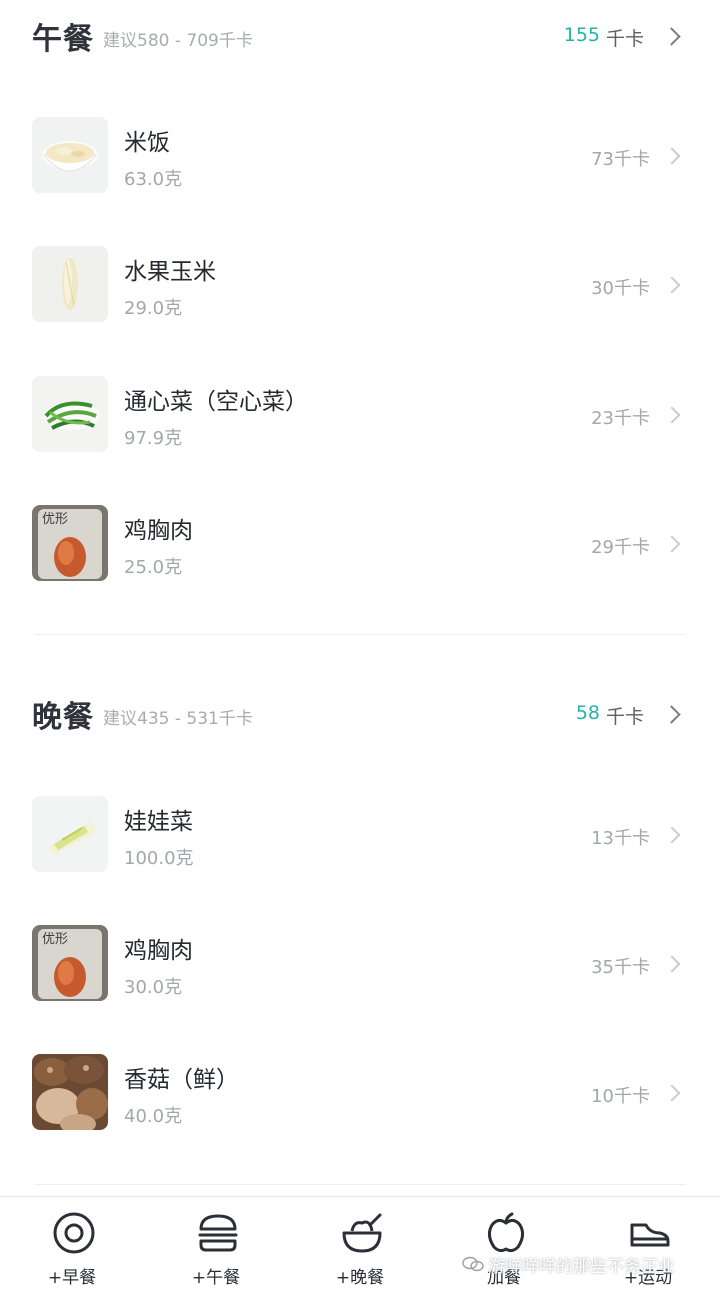 This screenshot has height=1299, width=720. I want to click on add-dinner-button: +晚餐, so click(360, 1248).